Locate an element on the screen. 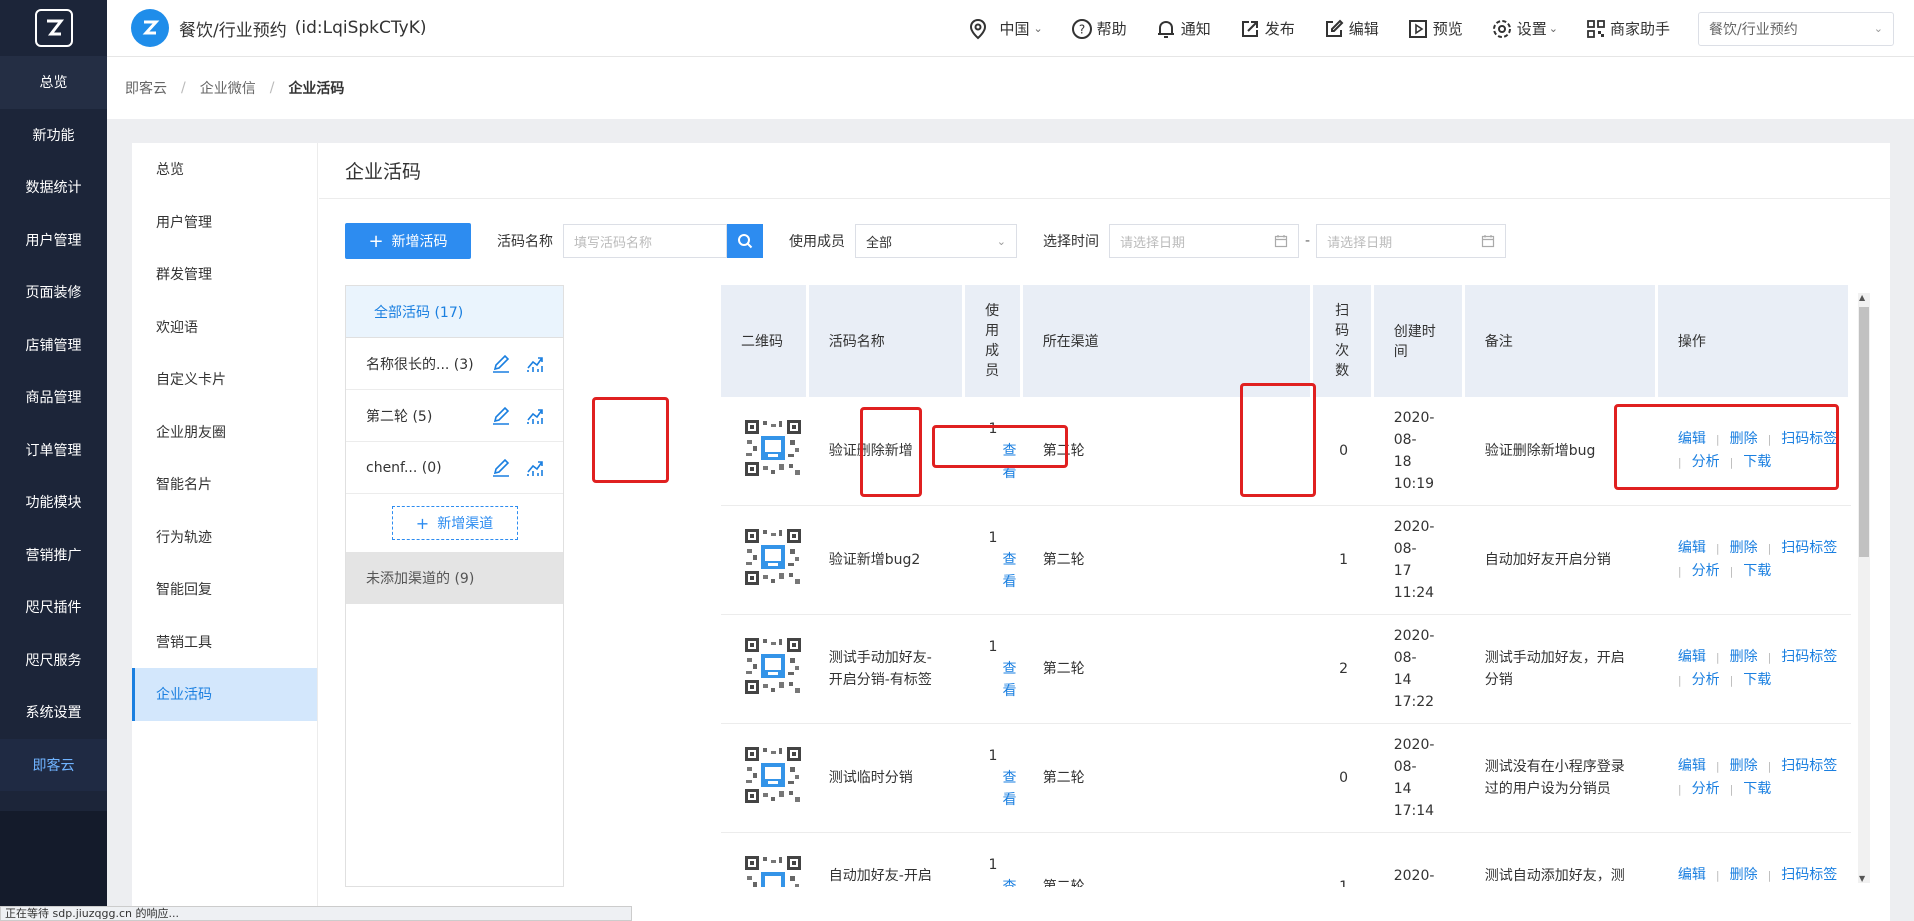 Image resolution: width=1914 pixels, height=921 pixels. submenu-item-marketing-tools: 营销工具 is located at coordinates (224, 642).